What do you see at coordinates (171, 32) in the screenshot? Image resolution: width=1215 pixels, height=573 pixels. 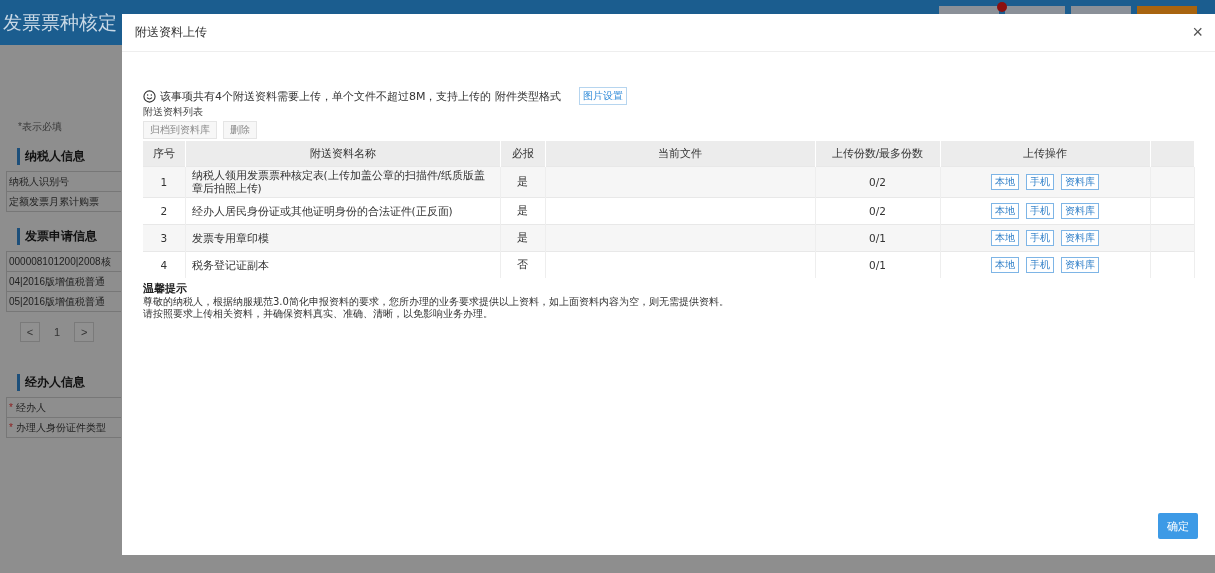 I see `dialog-title: 附送资料上传` at bounding box center [171, 32].